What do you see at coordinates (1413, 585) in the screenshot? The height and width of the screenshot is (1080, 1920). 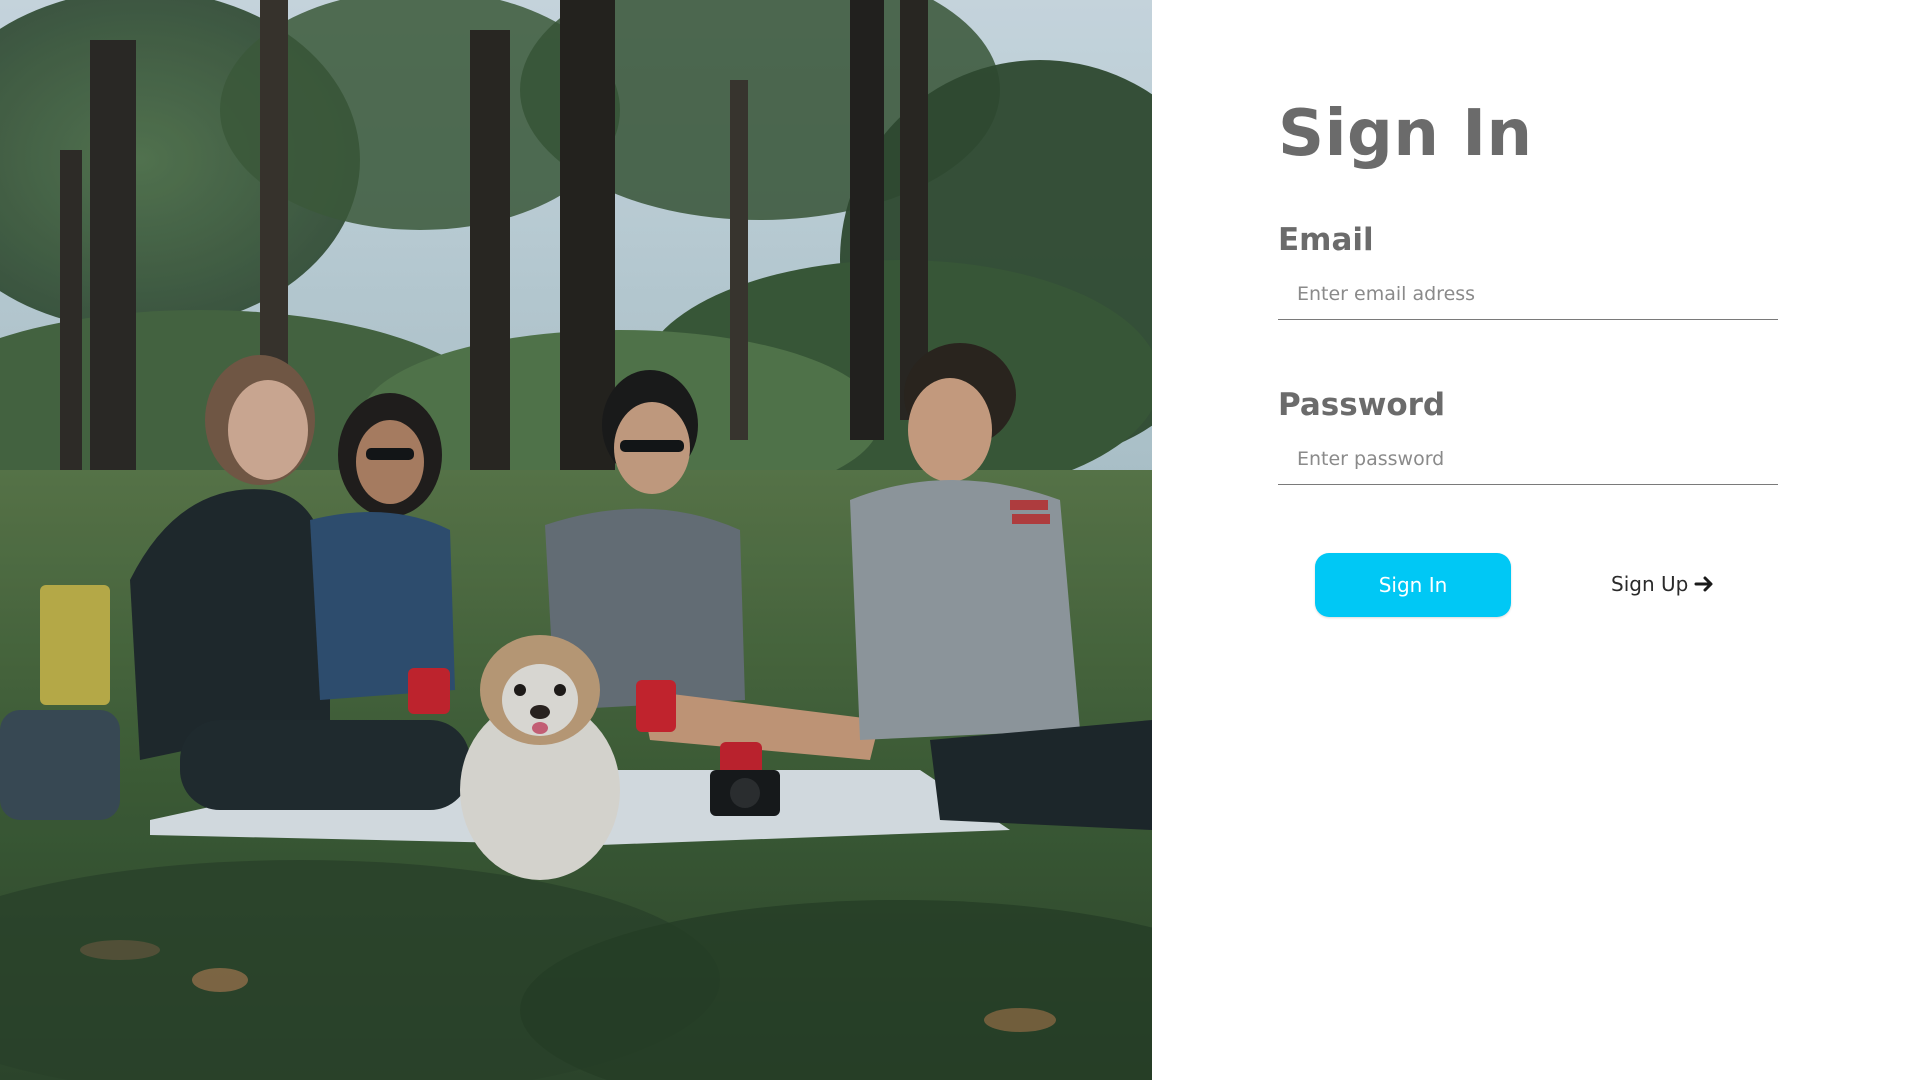 I see `signin-button: Sign In` at bounding box center [1413, 585].